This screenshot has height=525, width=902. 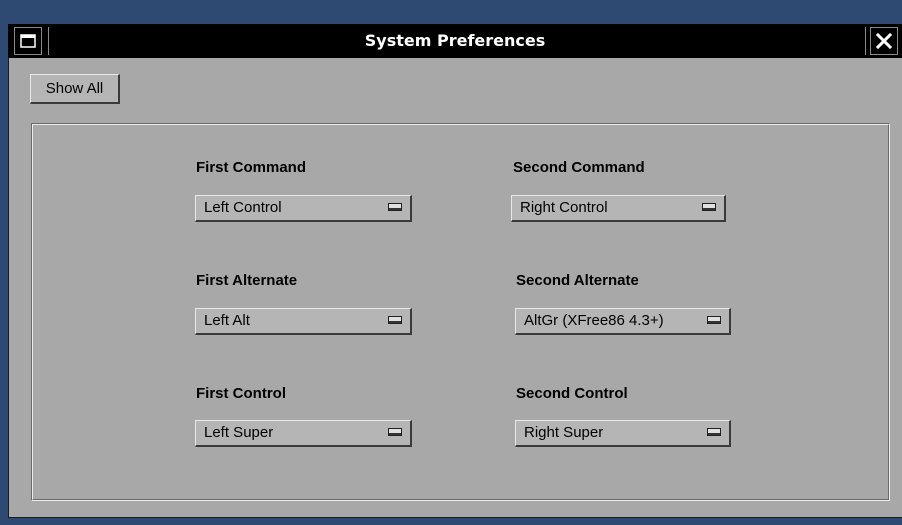 I want to click on first-control-popup: Left Super, so click(x=303, y=433).